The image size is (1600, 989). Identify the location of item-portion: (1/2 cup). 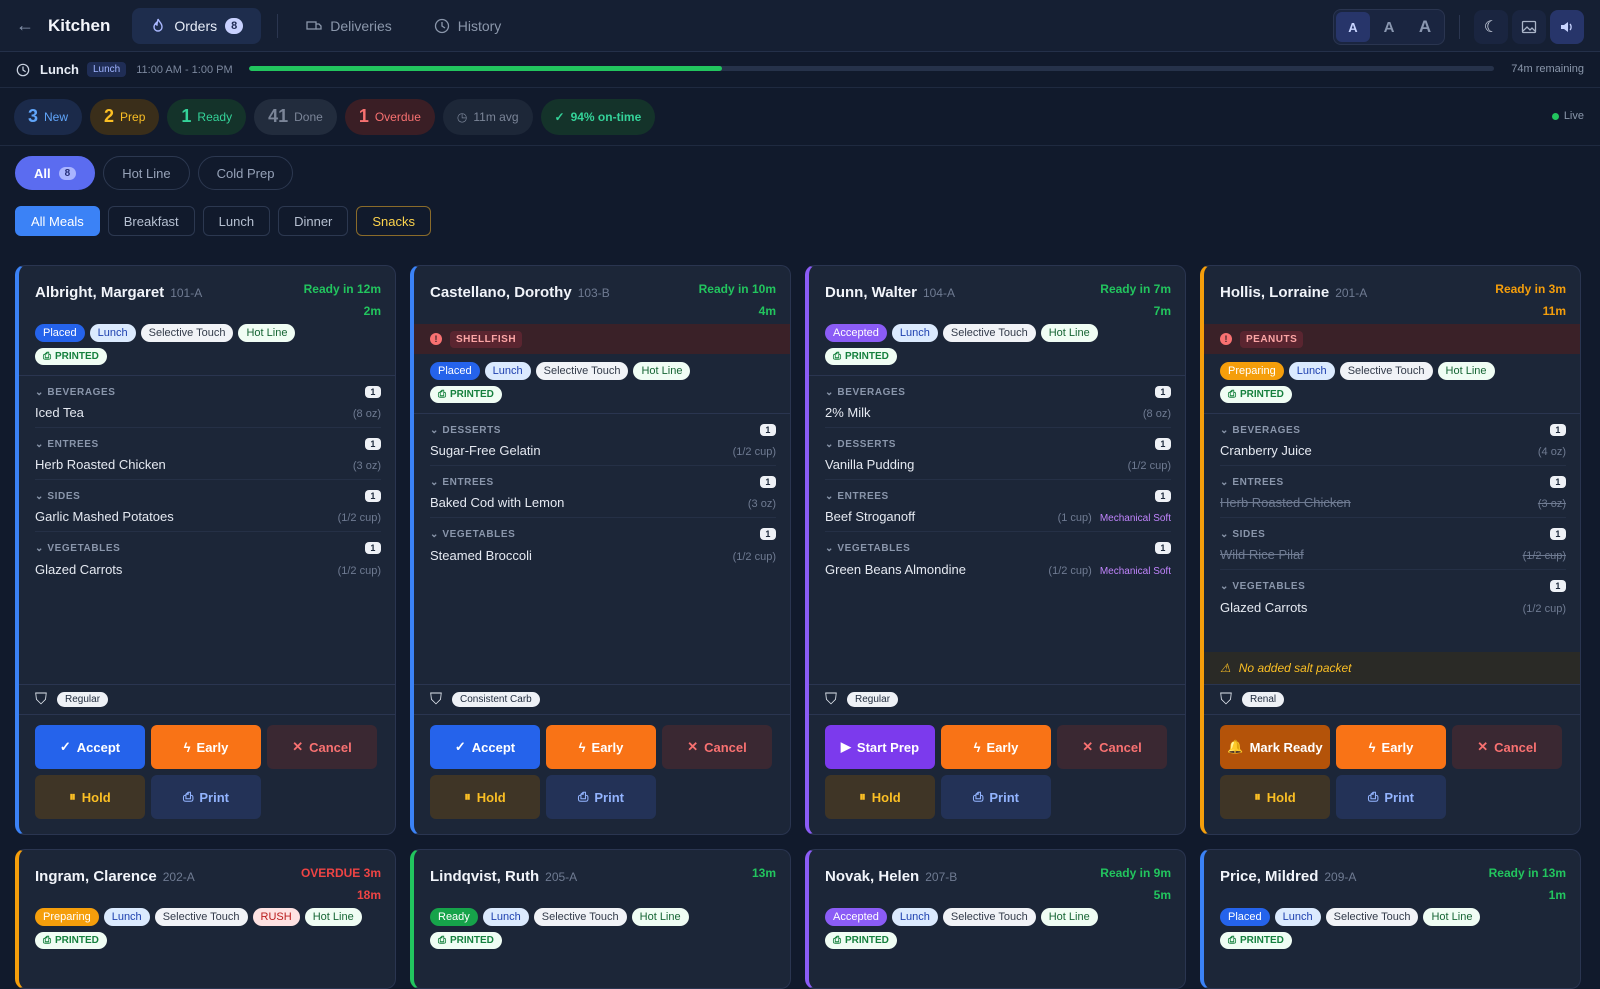
(754, 556).